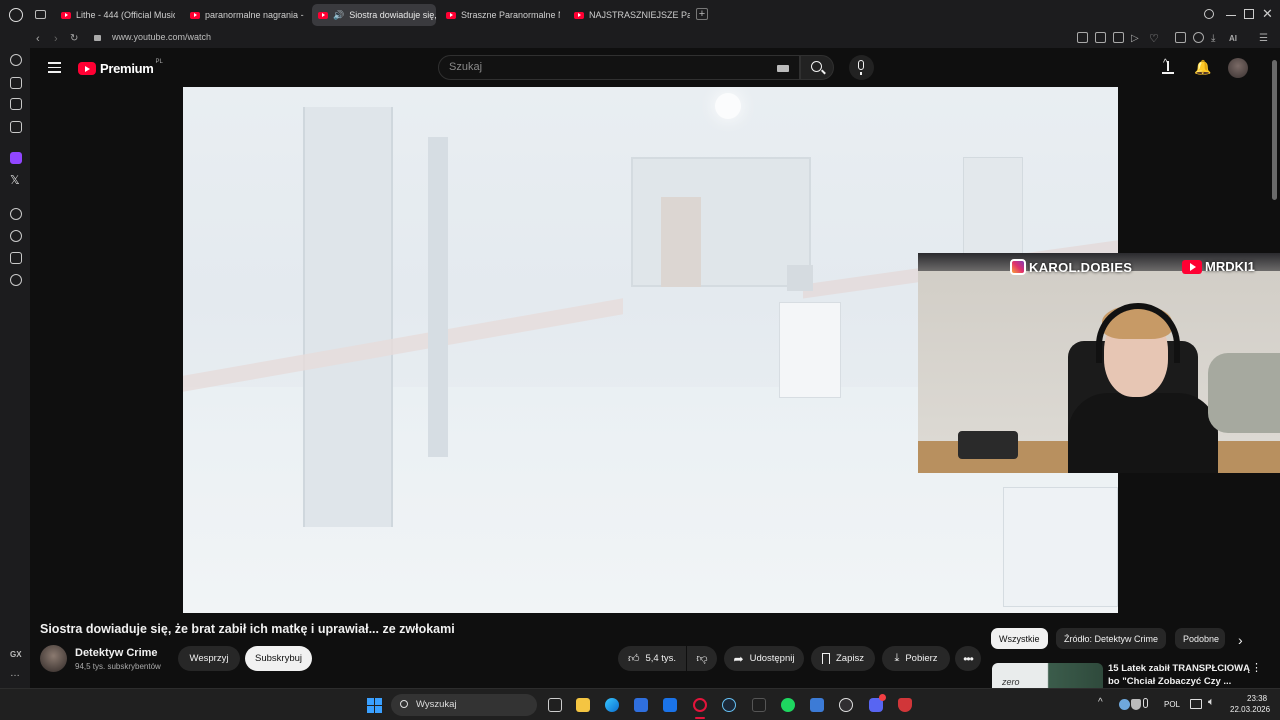  What do you see at coordinates (1100, 37) in the screenshot?
I see `snapshot-icon` at bounding box center [1100, 37].